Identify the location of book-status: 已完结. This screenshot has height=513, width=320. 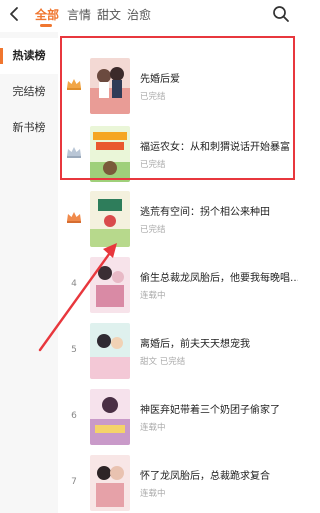
(153, 230).